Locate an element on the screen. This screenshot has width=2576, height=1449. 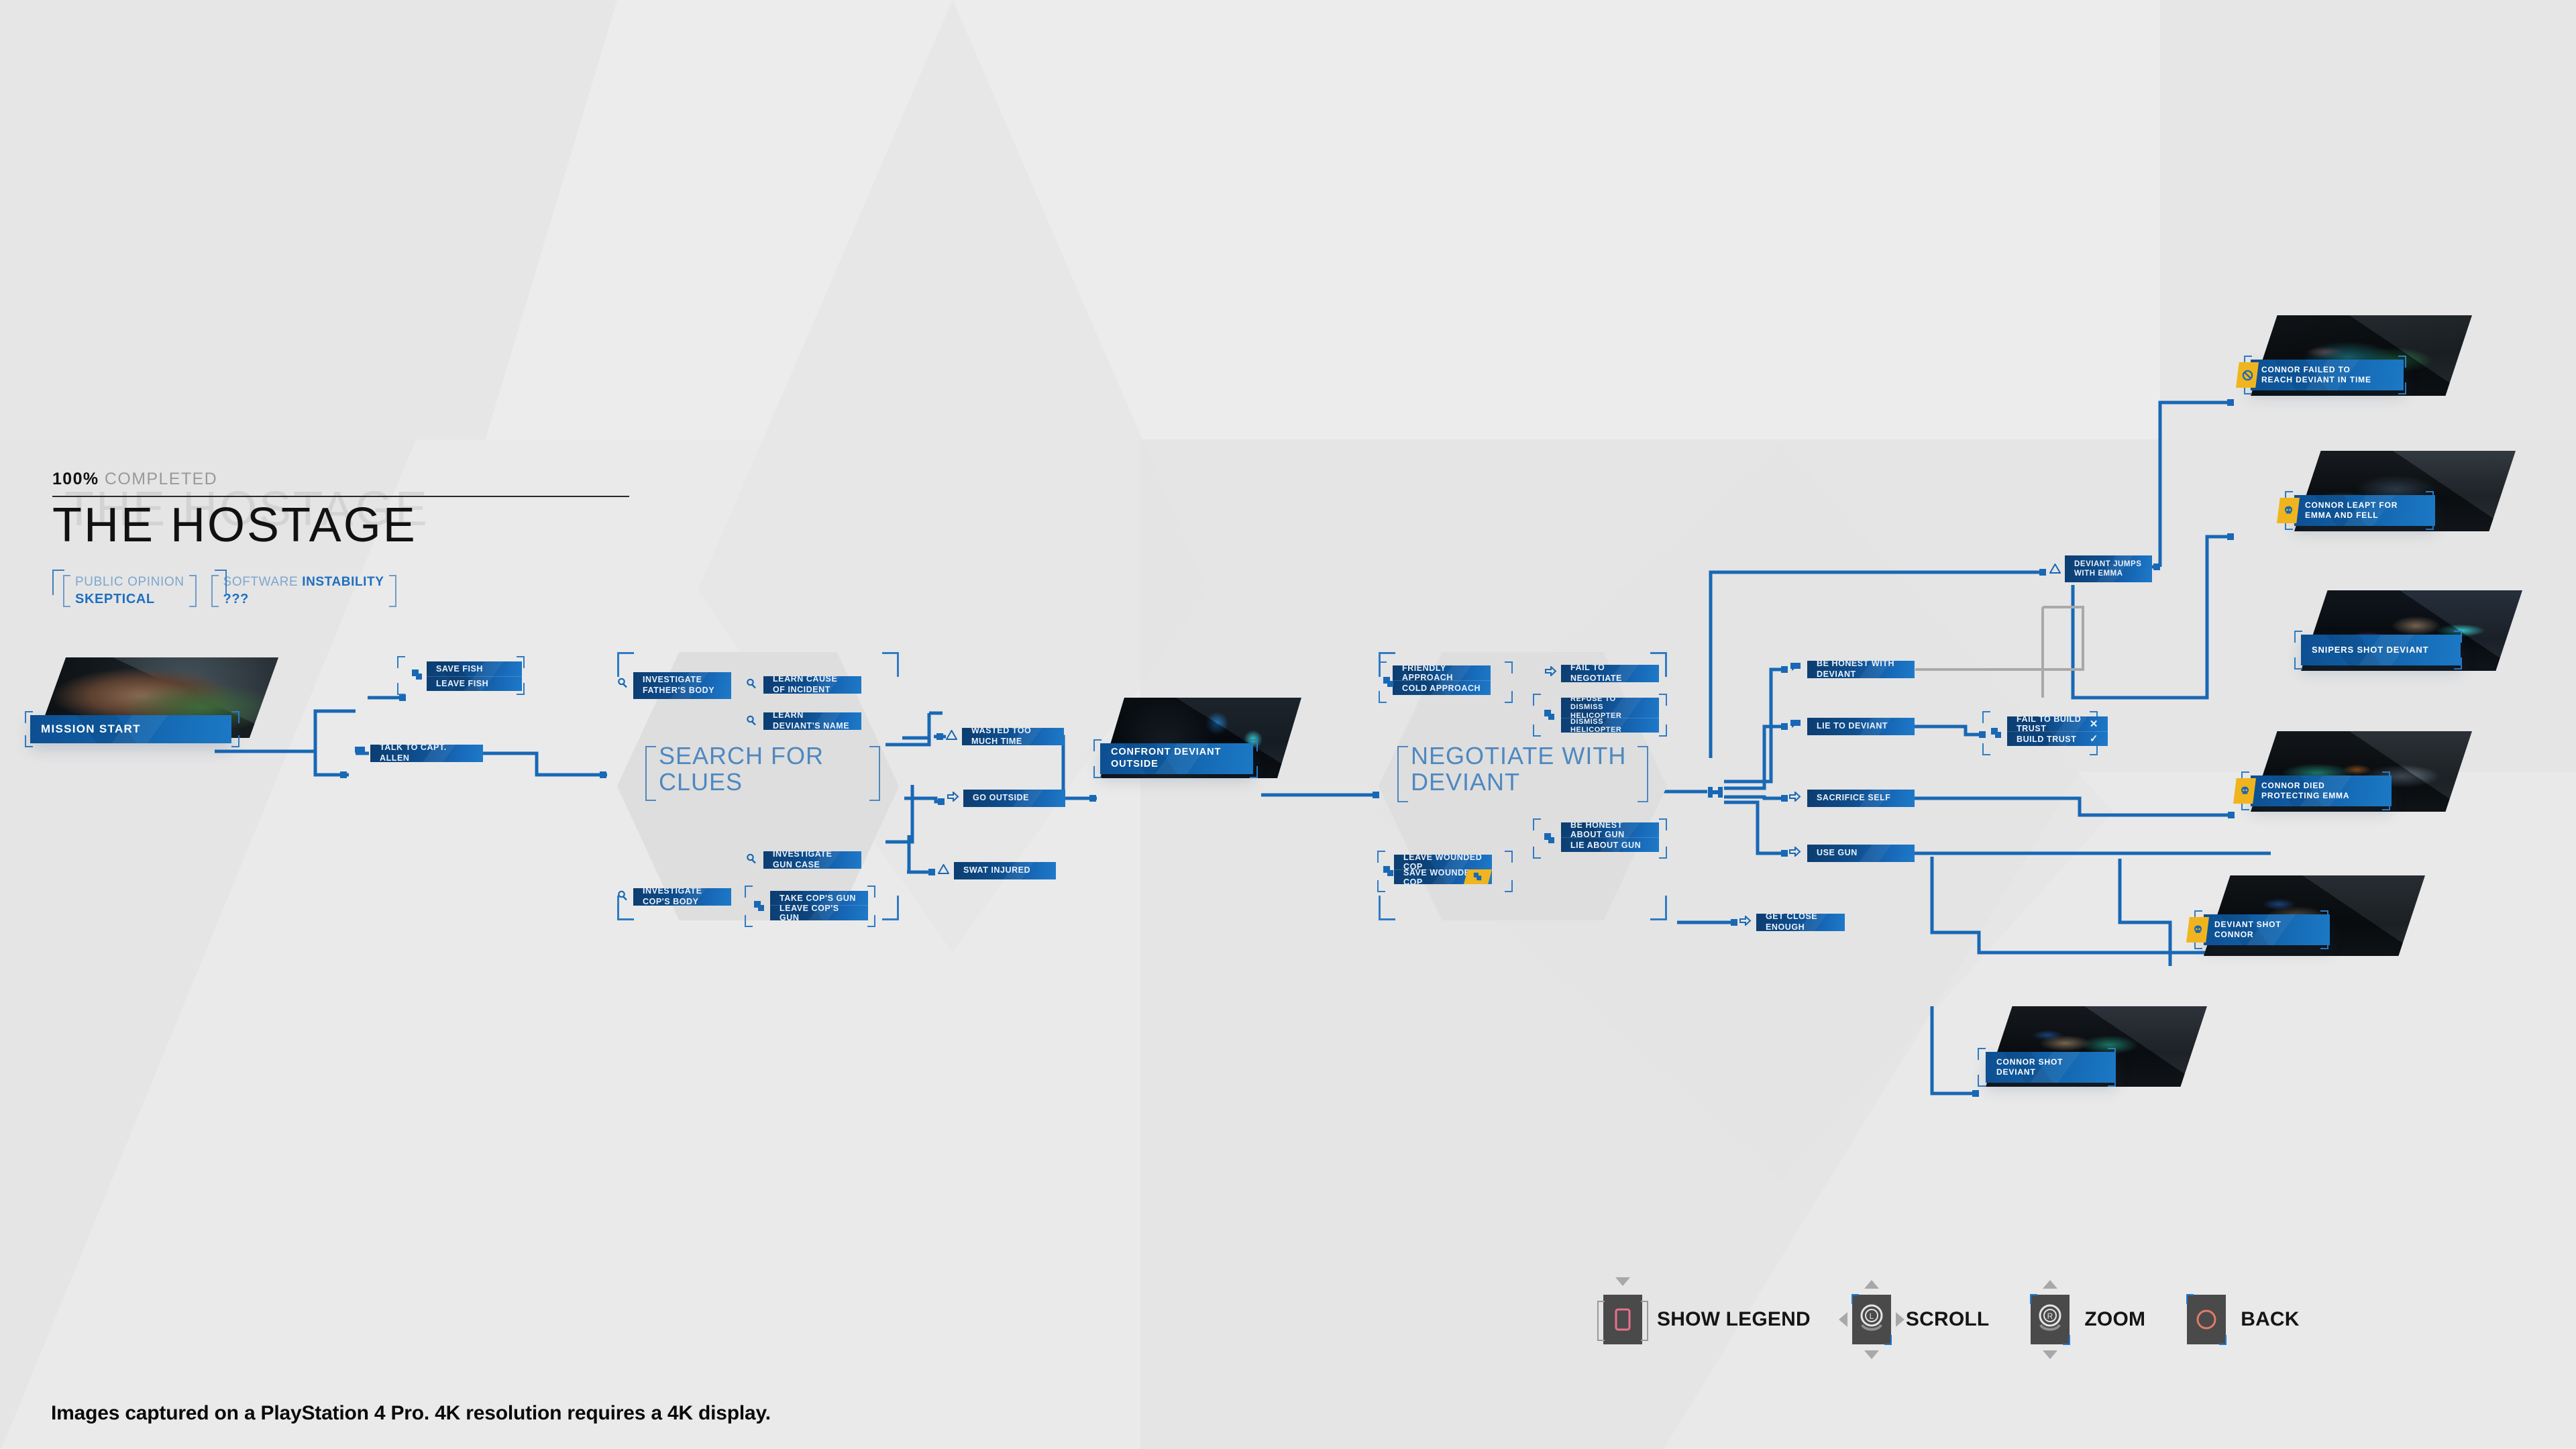
node-be-honest-about-gun: BE HONEST ABOUT GUN is located at coordinates (1610, 830).